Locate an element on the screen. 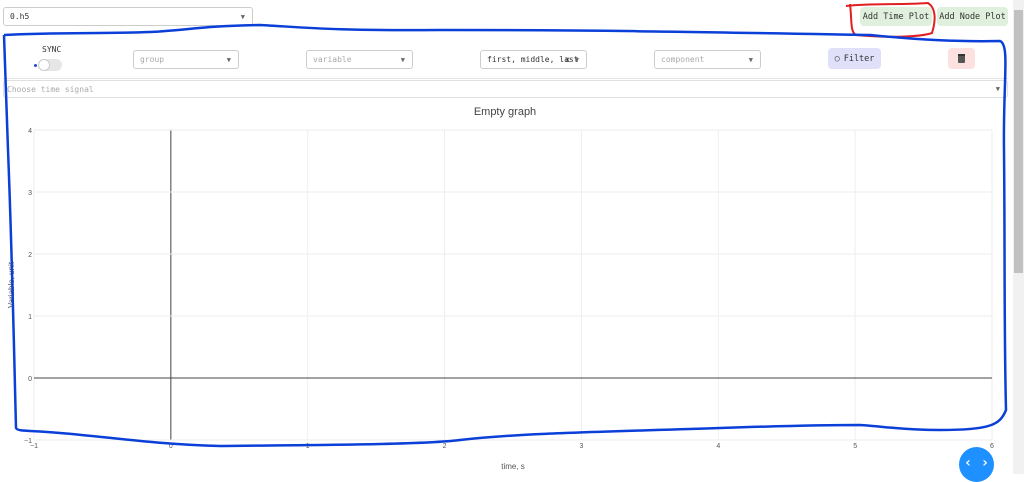 This screenshot has width=1024, height=482. delete-button is located at coordinates (961, 58).